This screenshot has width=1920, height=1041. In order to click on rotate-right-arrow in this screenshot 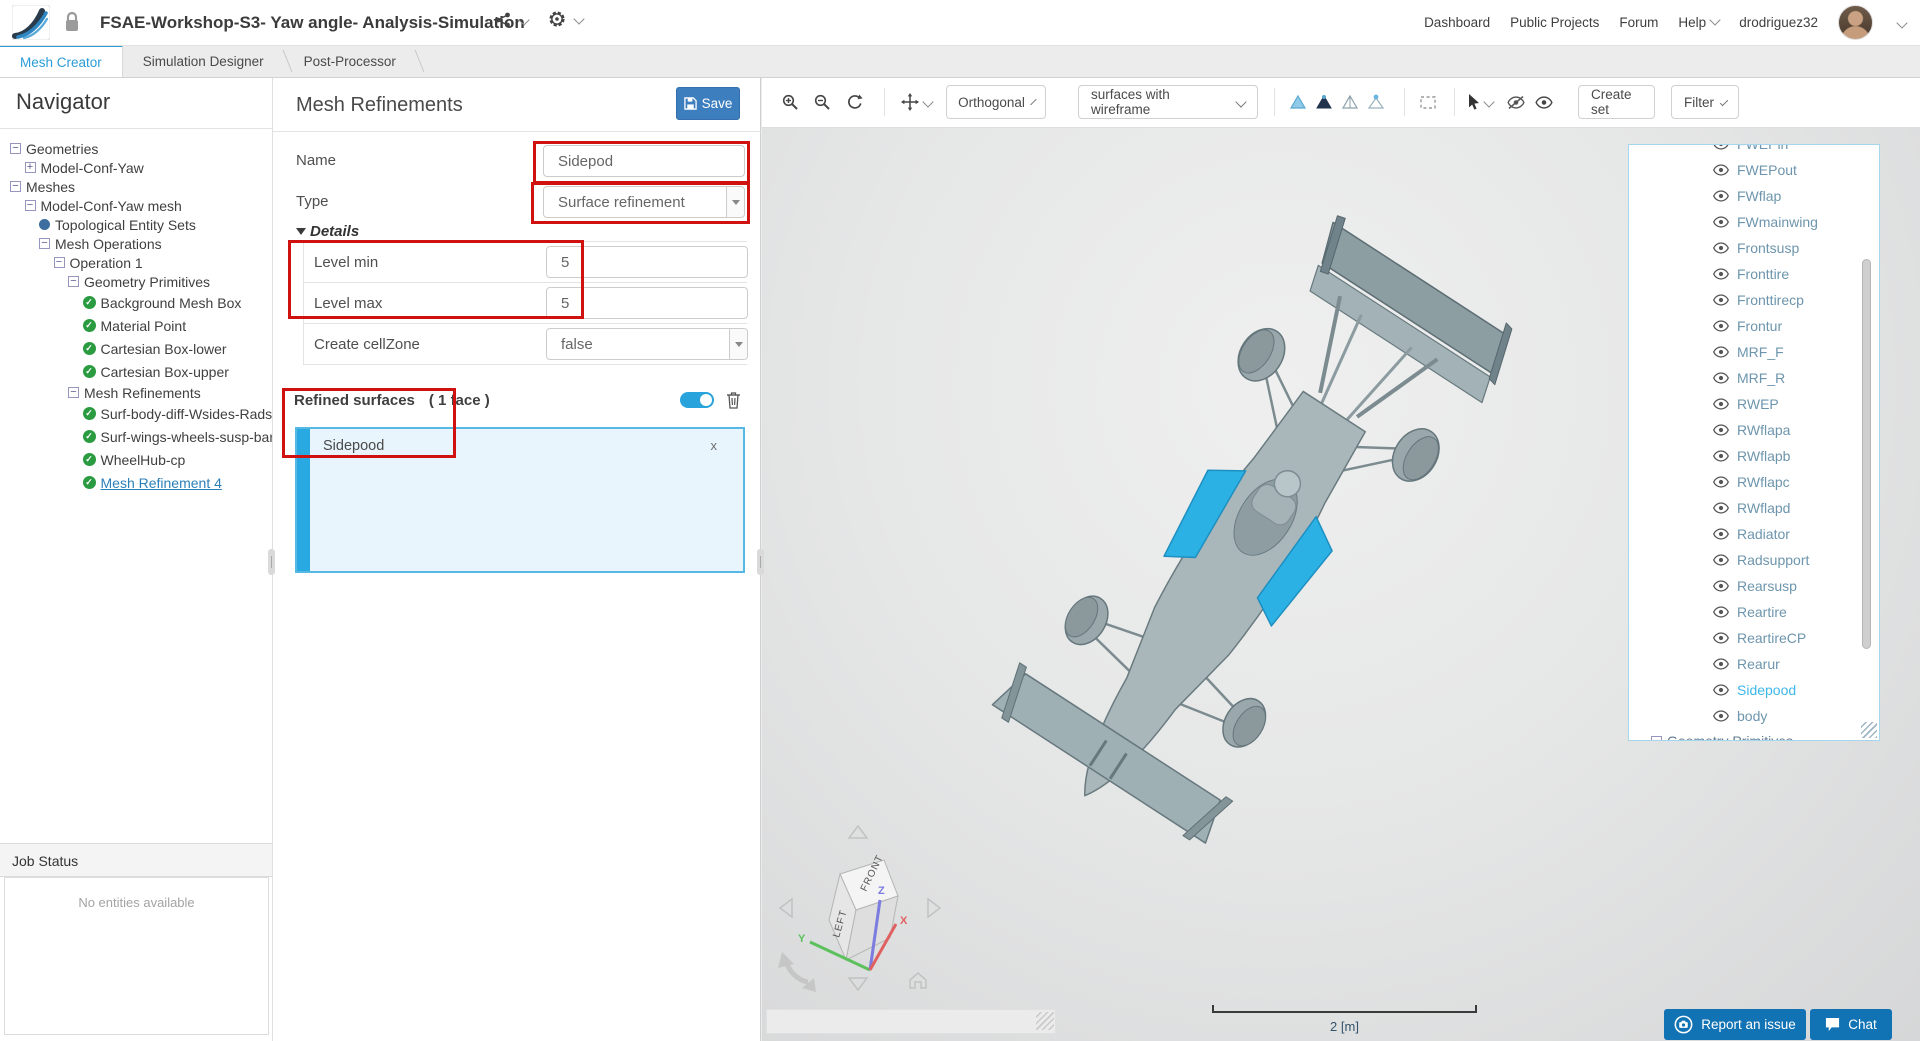, I will do `click(934, 908)`.